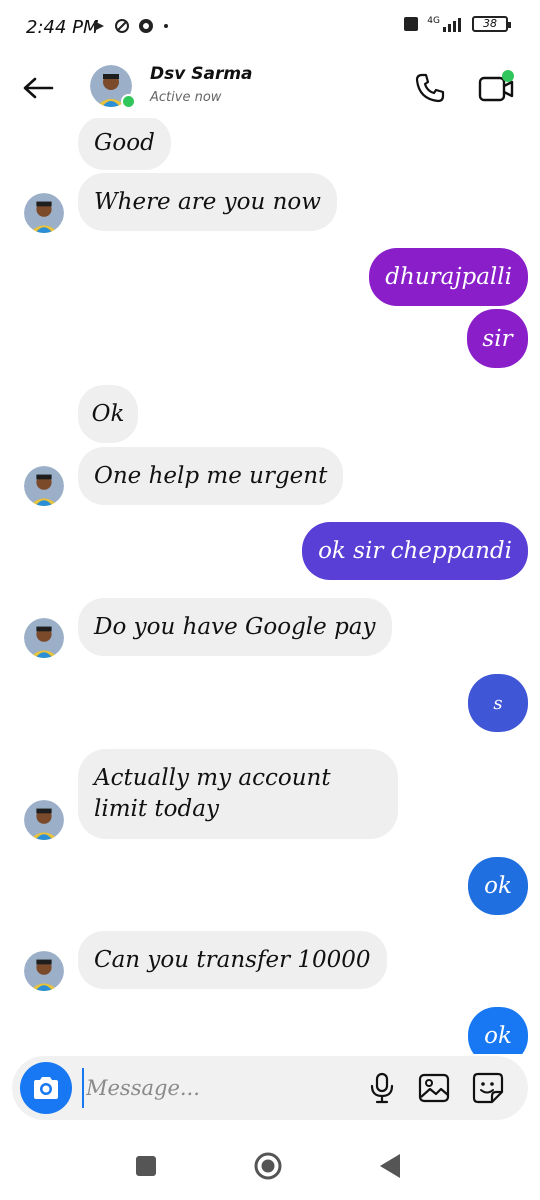 This screenshot has width=540, height=1200. What do you see at coordinates (99, 26) in the screenshot?
I see `notification-icon` at bounding box center [99, 26].